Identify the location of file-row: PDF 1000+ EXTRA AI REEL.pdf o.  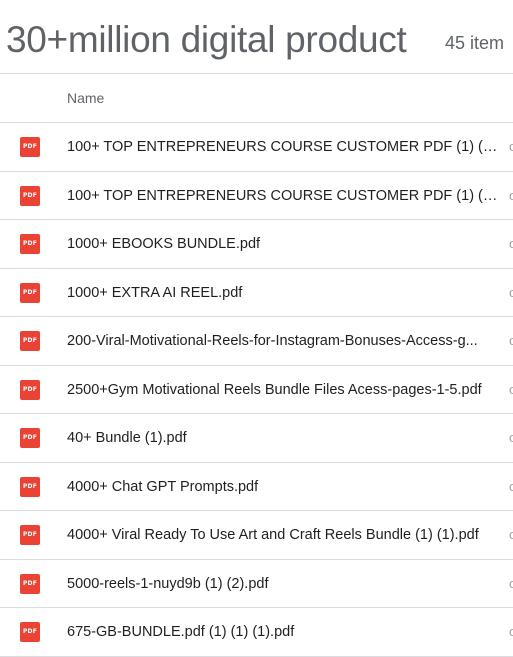
(256, 293).